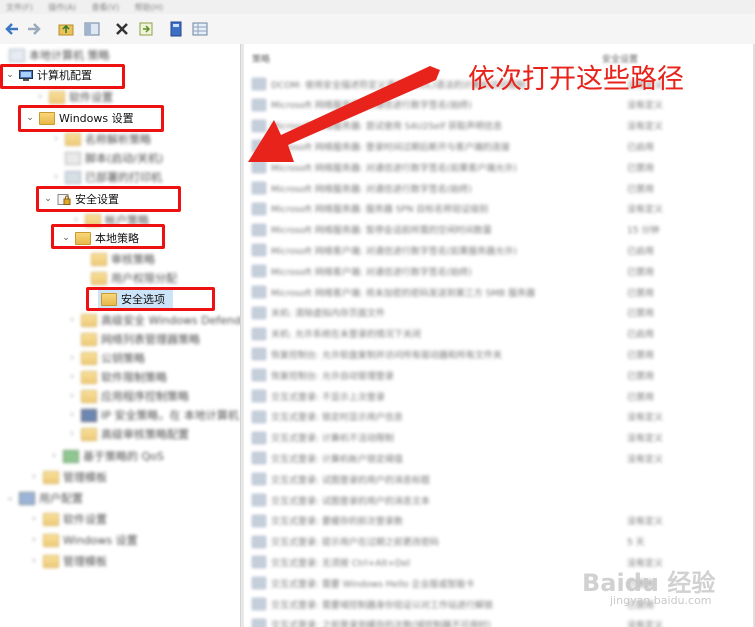 The image size is (755, 627). I want to click on baidu-watermark-logo: Baidu 经验, so click(649, 583).